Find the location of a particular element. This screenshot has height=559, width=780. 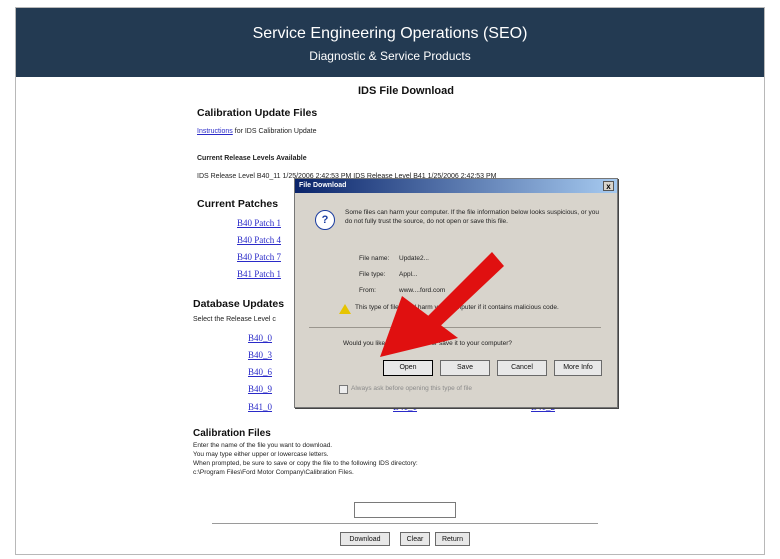

red-arrow-annotation is located at coordinates (442, 304).